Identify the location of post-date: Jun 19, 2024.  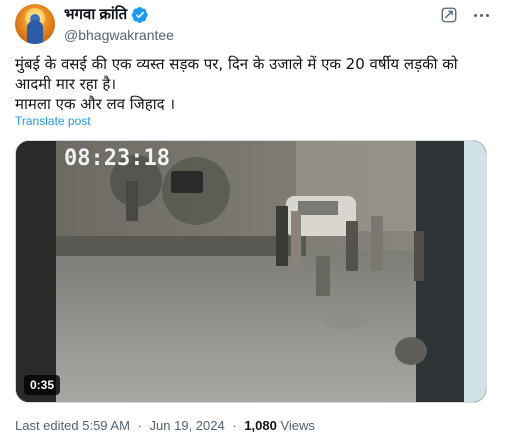
(187, 425).